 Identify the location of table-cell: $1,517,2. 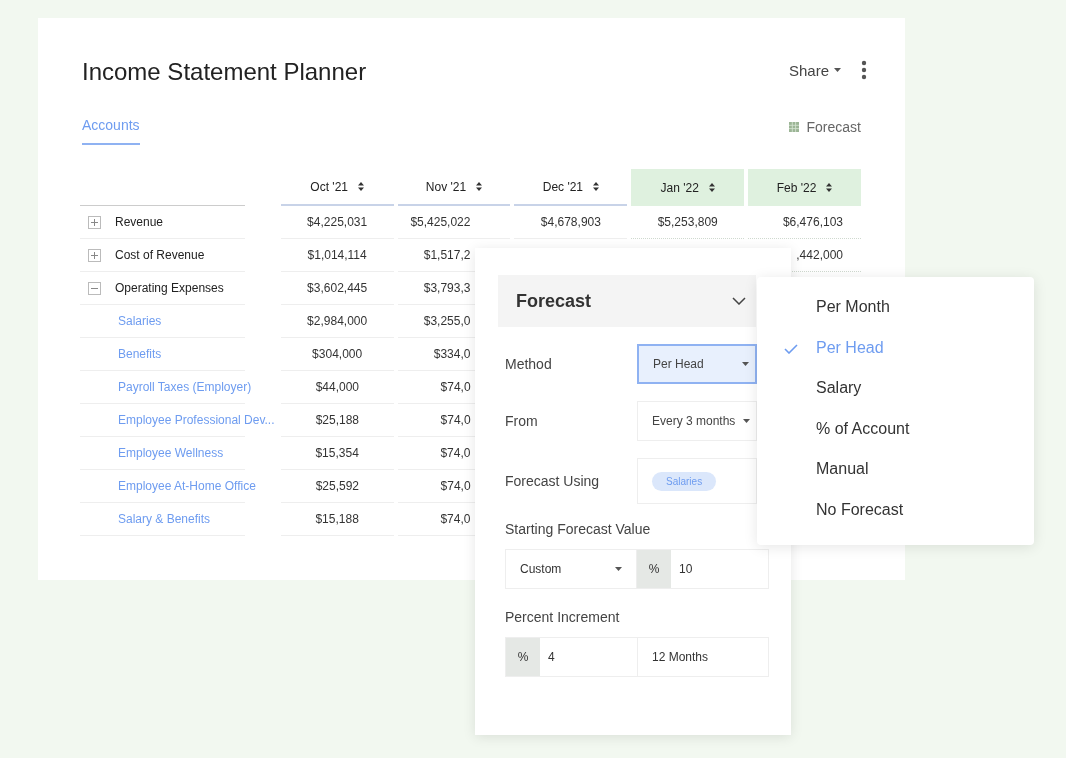
(447, 255).